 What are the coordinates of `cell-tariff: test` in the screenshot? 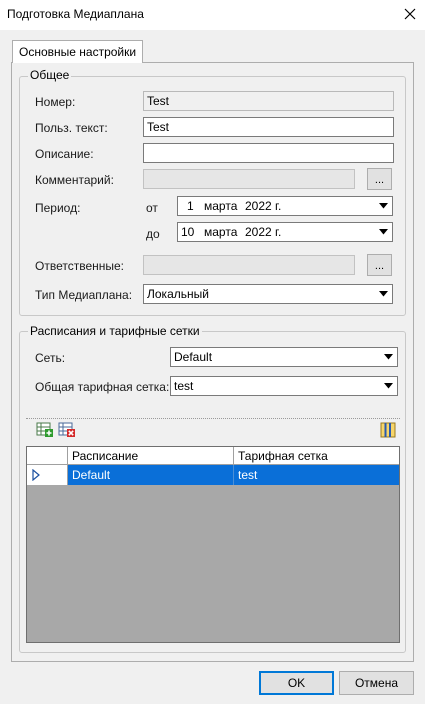 It's located at (316, 475).